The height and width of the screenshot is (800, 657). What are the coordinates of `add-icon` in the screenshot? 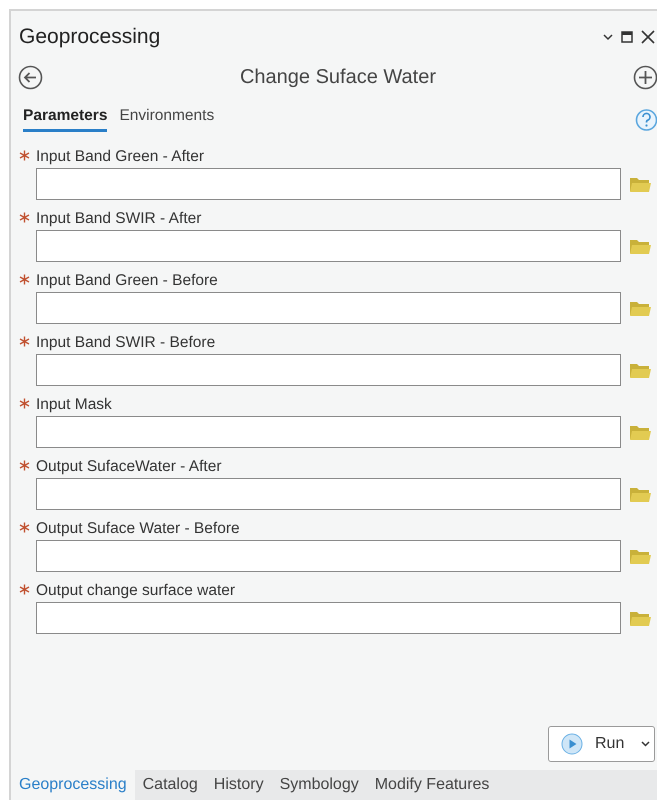 It's located at (644, 77).